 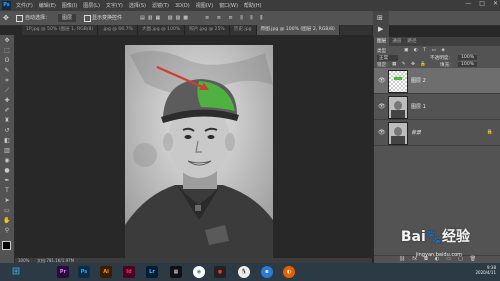 I want to click on opacity-input: 100%, so click(x=468, y=57).